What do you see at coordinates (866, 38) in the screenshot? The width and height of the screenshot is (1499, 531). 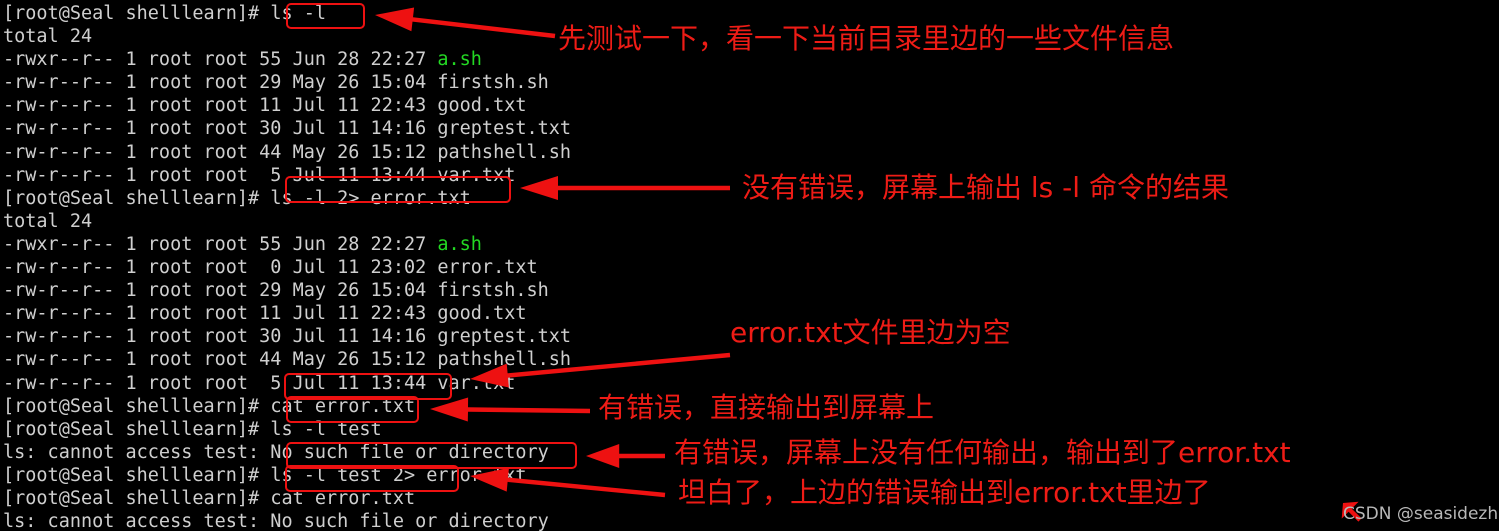 I see `annotation-1: 先测试一下，看一下当前目录里边的一些文件信息` at bounding box center [866, 38].